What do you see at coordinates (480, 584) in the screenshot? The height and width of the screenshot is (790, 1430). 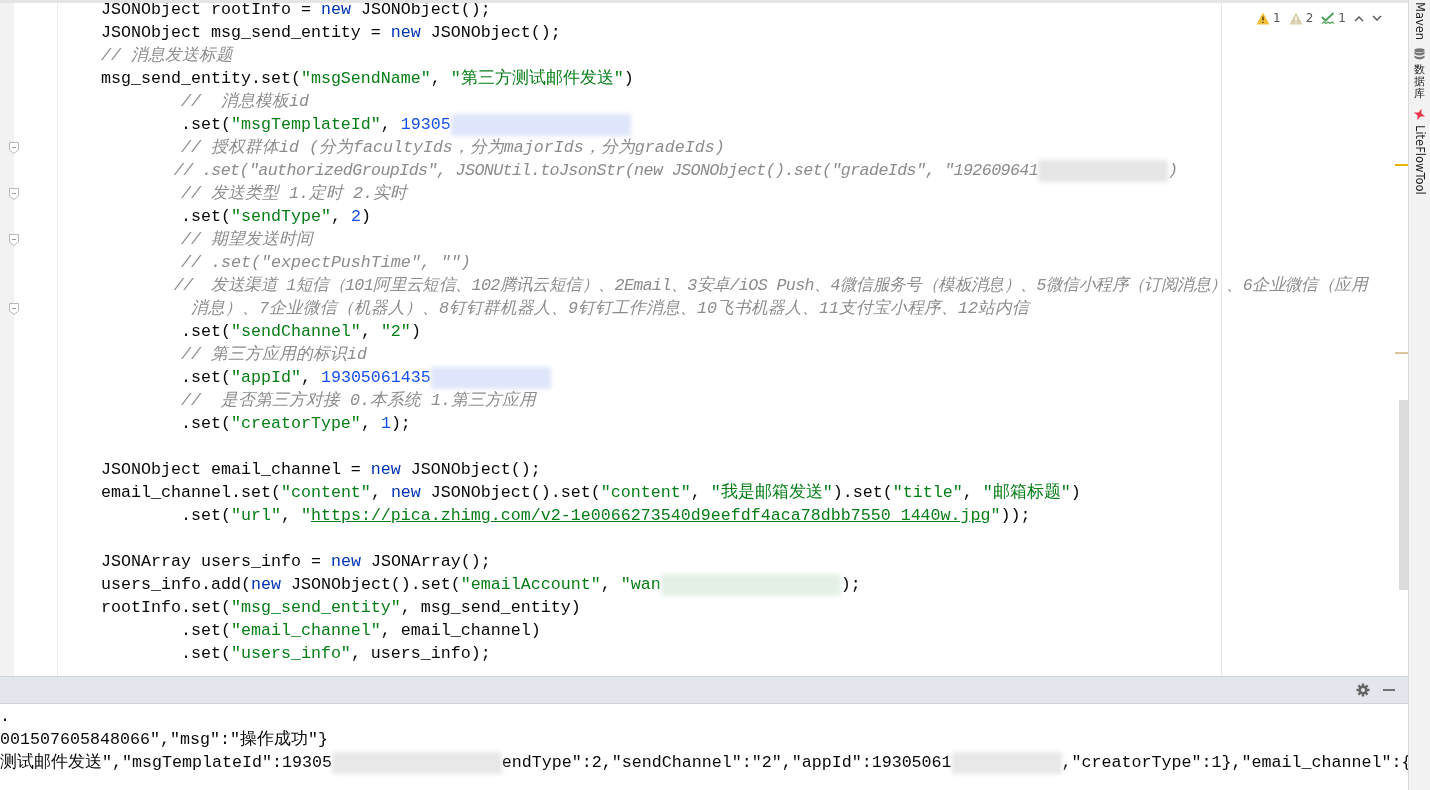 I see `code-line: users_info.add(new JSONObject().set("emailAccount", "wan );` at bounding box center [480, 584].